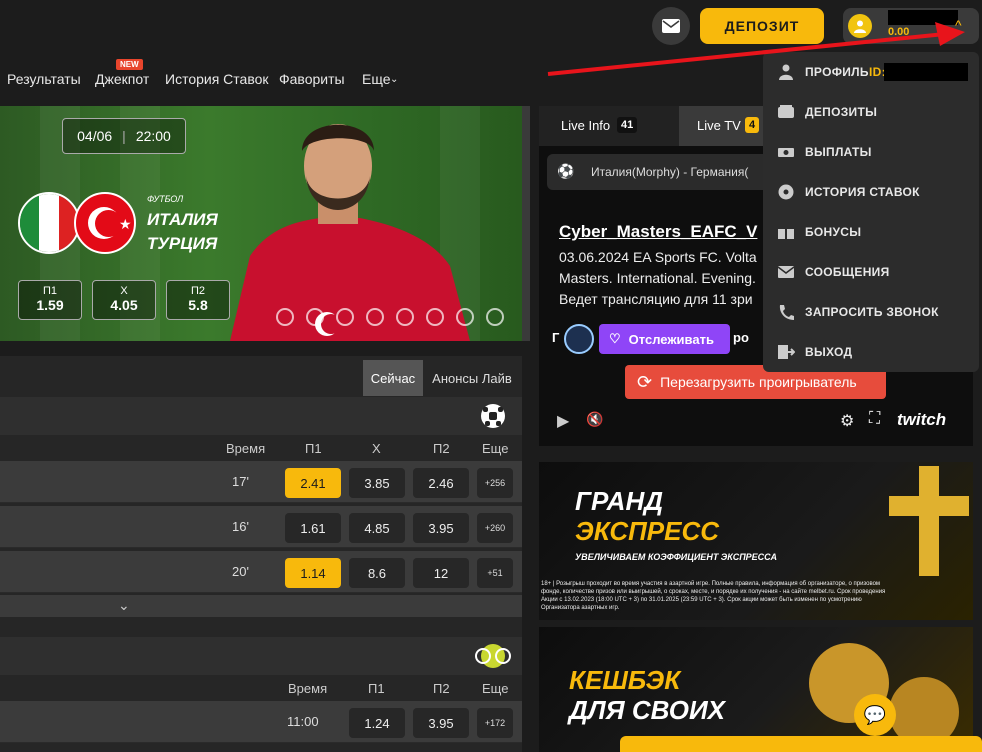 The height and width of the screenshot is (752, 982). Describe the element at coordinates (756, 49) in the screenshot. I see `annotation-arrow` at that location.